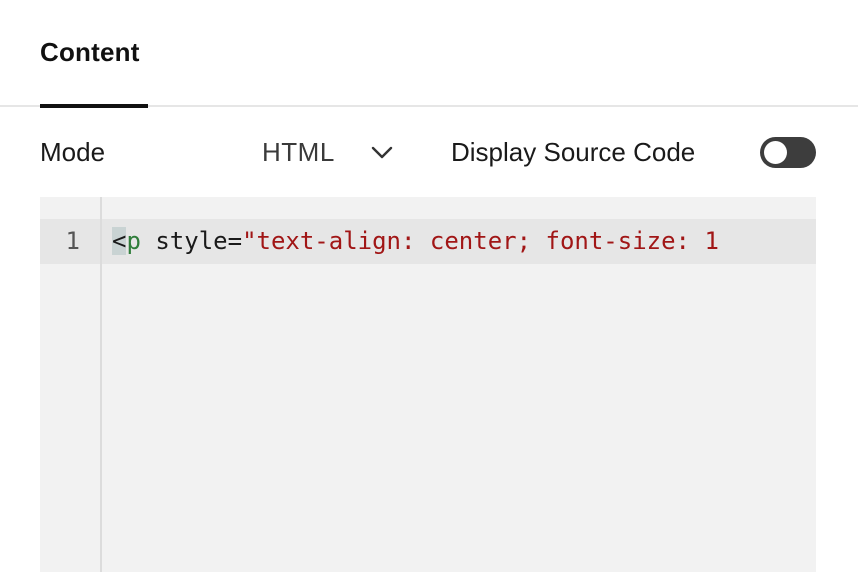 The height and width of the screenshot is (572, 858). What do you see at coordinates (94, 106) in the screenshot?
I see `active-tab-indicator` at bounding box center [94, 106].